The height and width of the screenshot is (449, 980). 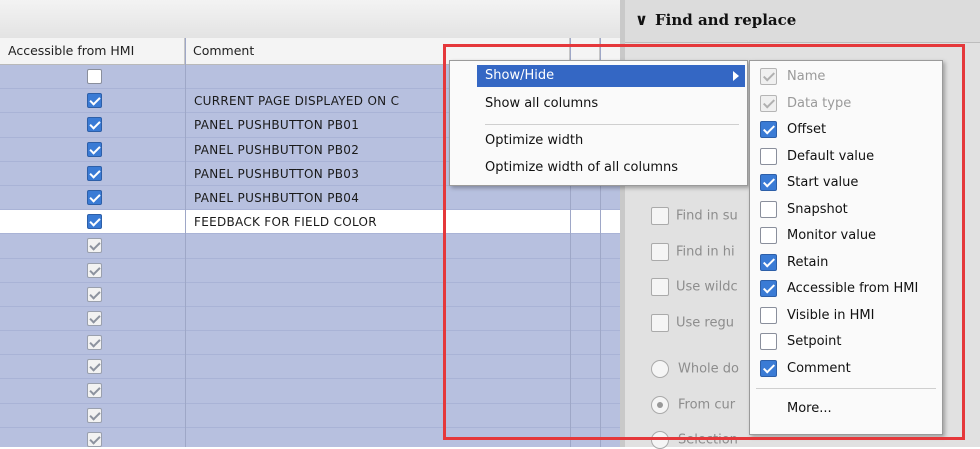 I want to click on comment-cell: FEEDBACK FOR FIELD COLOR, so click(x=285, y=222).